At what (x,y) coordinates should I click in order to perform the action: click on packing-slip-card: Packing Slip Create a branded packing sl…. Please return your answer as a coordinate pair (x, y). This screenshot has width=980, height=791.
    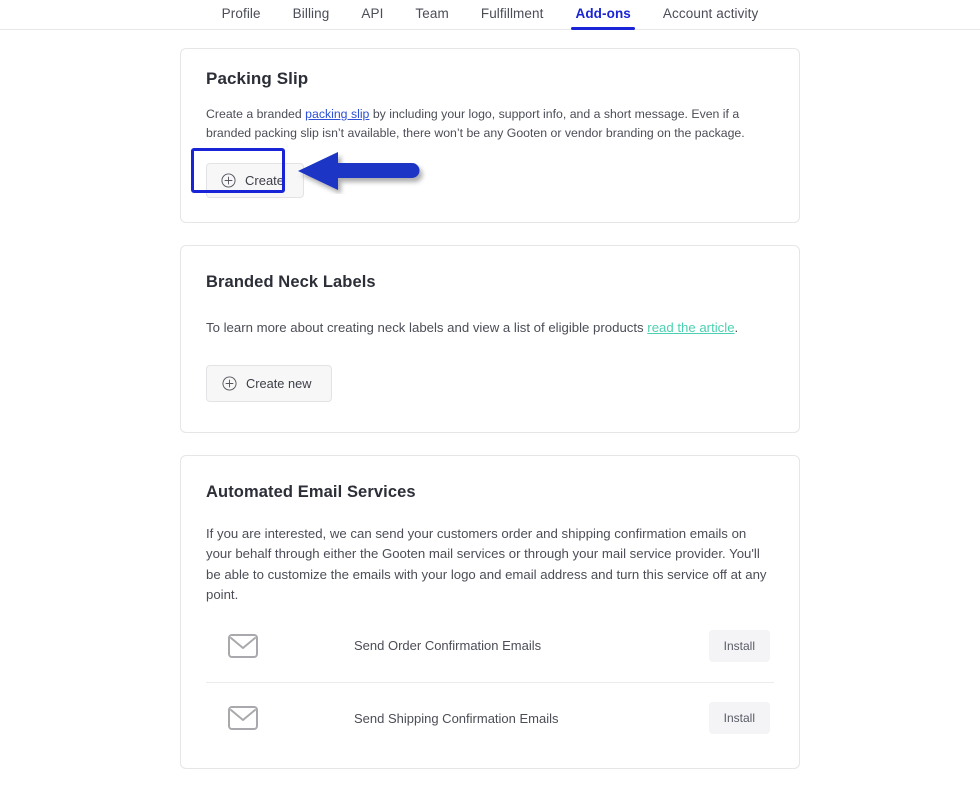
    Looking at the image, I should click on (490, 135).